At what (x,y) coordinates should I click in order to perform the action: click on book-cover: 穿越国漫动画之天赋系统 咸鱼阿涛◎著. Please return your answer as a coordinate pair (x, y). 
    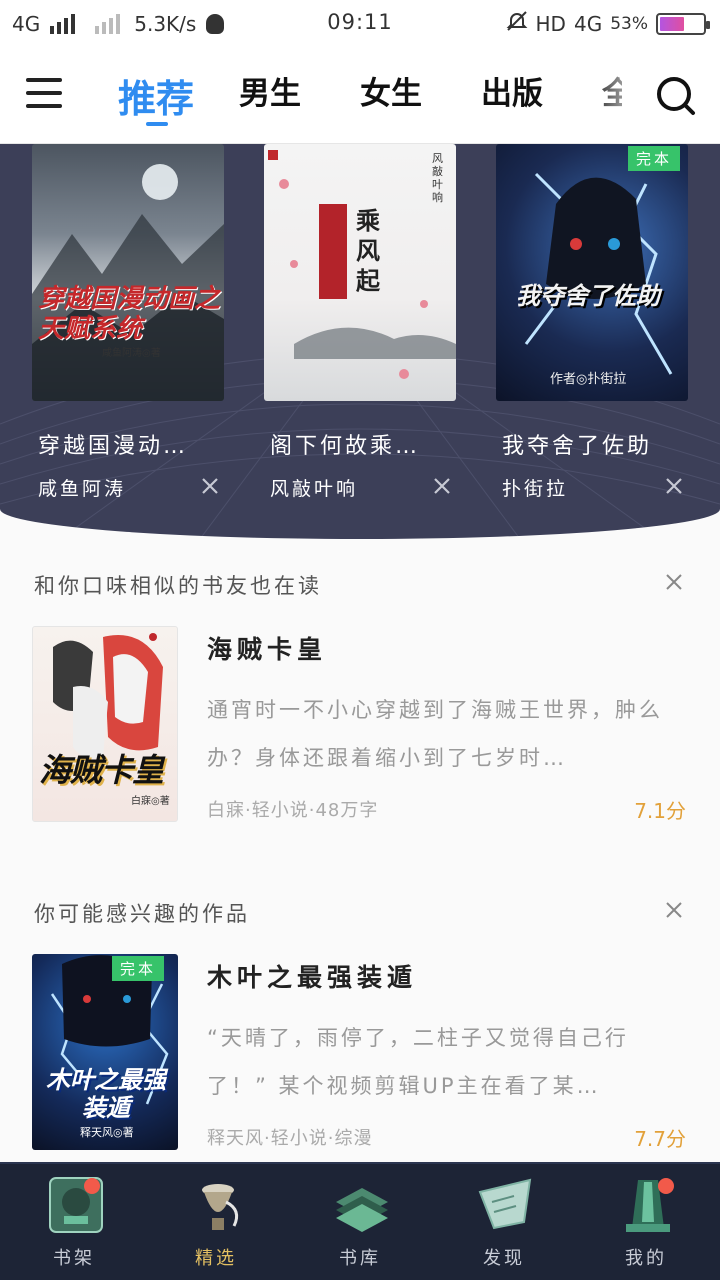
    Looking at the image, I should click on (128, 272).